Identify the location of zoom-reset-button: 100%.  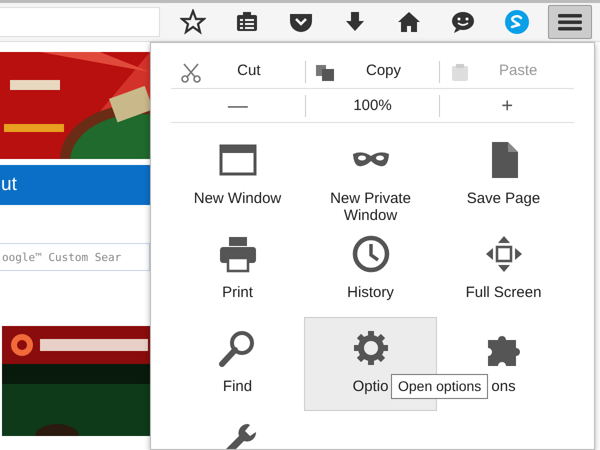
(372, 105).